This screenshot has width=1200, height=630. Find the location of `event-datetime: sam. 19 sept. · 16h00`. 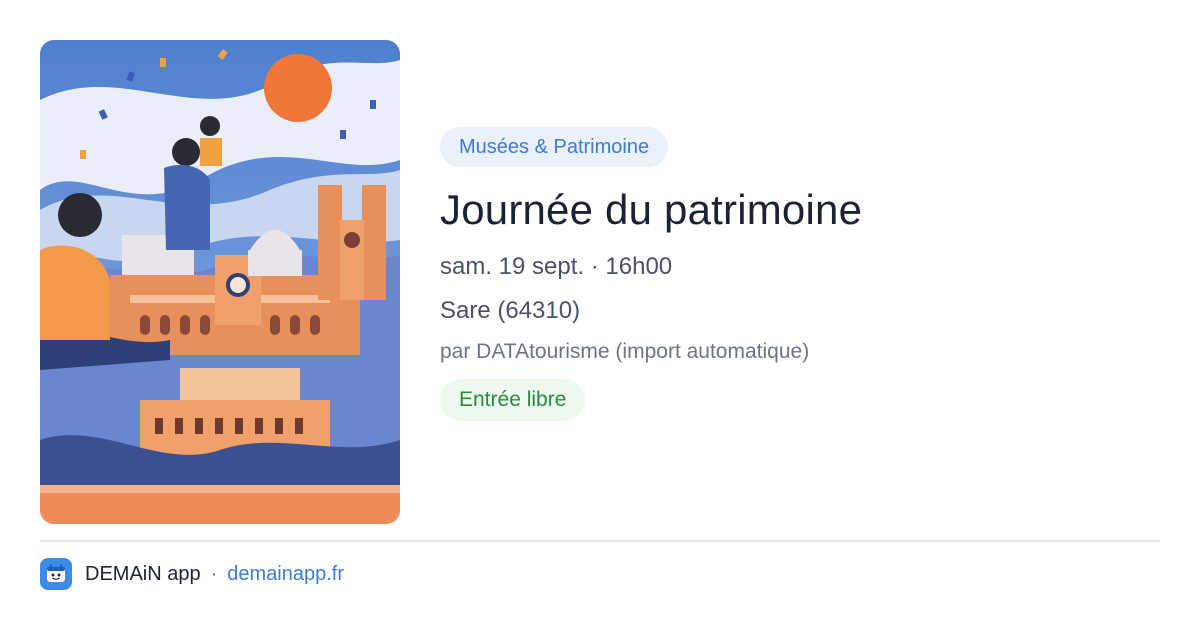

event-datetime: sam. 19 sept. · 16h00 is located at coordinates (556, 266).